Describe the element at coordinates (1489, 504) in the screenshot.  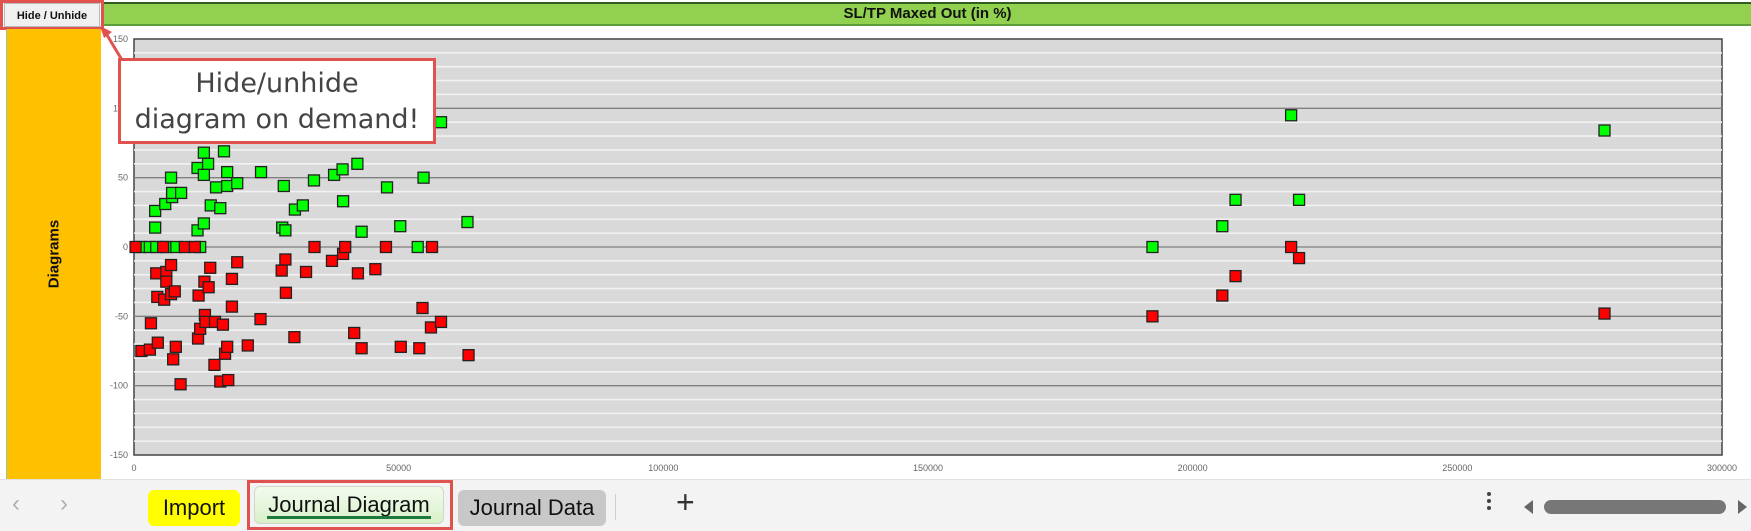
I see `more-options-icon` at that location.